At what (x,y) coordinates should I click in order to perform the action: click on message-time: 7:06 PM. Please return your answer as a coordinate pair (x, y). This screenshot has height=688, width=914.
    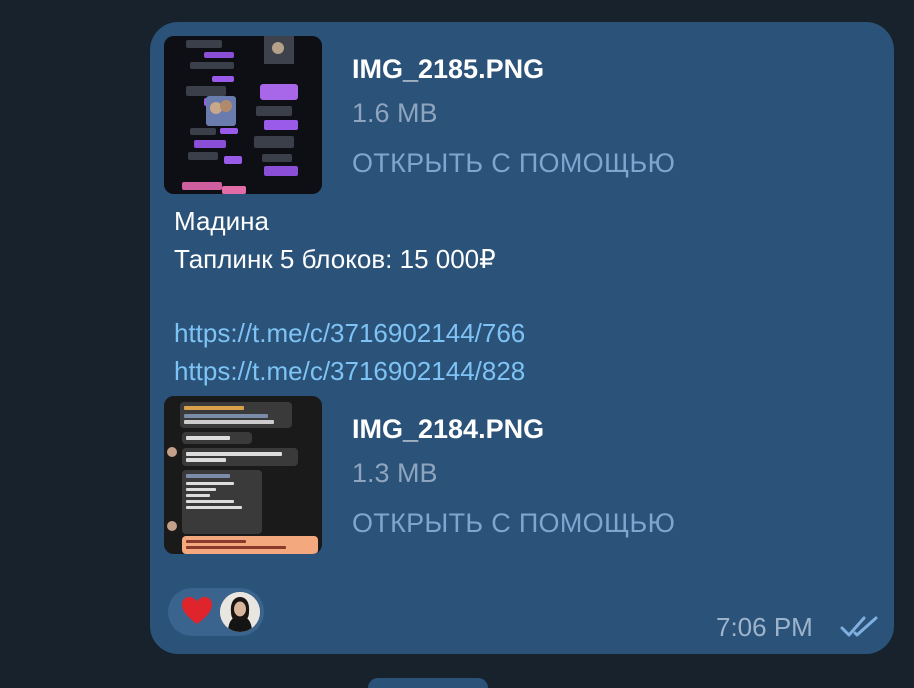
    Looking at the image, I should click on (764, 627).